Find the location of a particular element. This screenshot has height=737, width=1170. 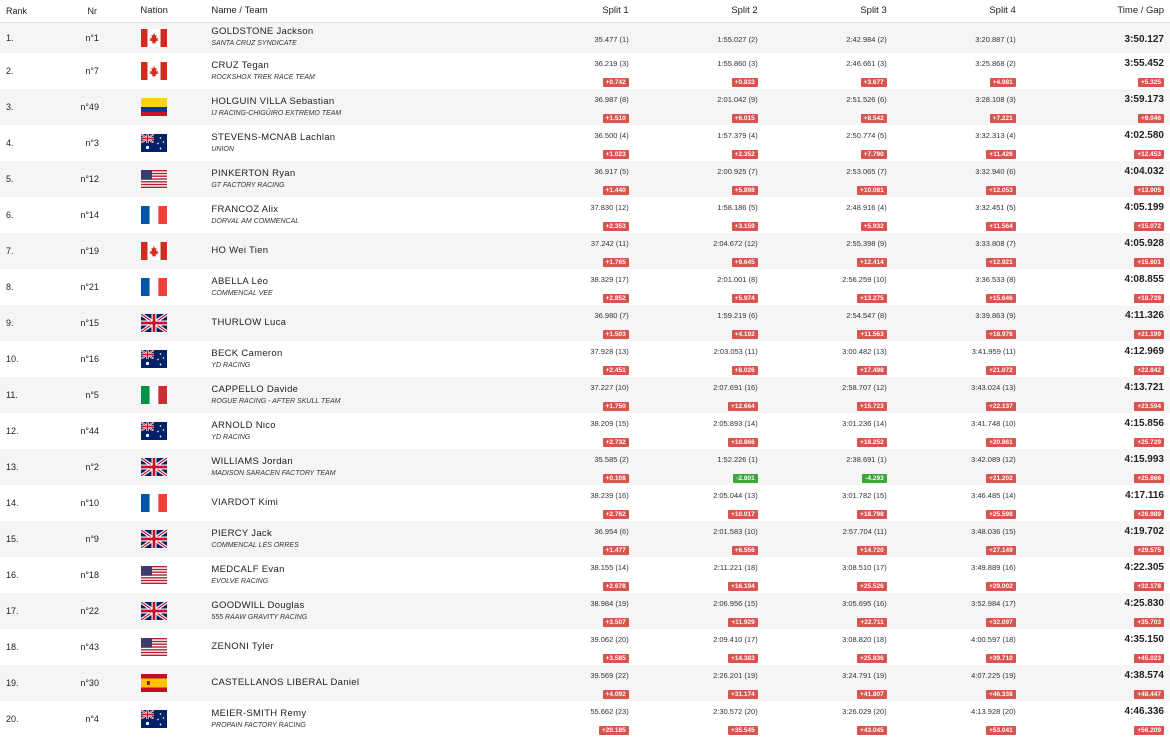

header-time-gap: Time / Gap is located at coordinates (1092, 11).